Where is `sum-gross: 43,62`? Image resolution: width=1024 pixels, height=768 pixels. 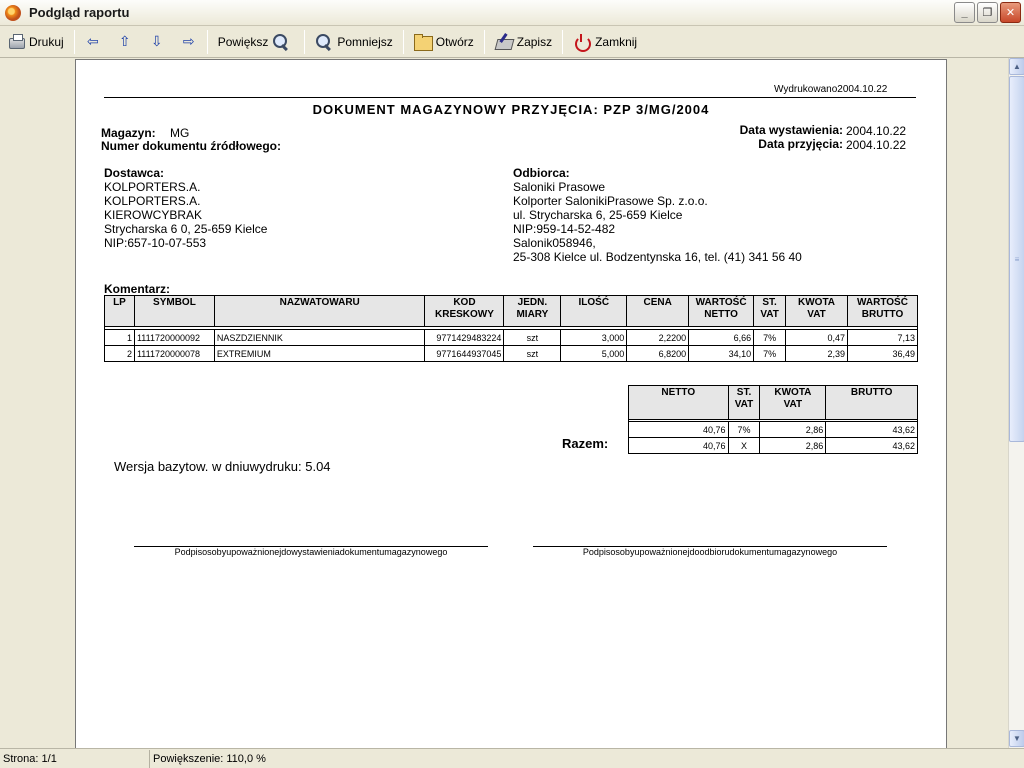
sum-gross: 43,62 is located at coordinates (871, 429).